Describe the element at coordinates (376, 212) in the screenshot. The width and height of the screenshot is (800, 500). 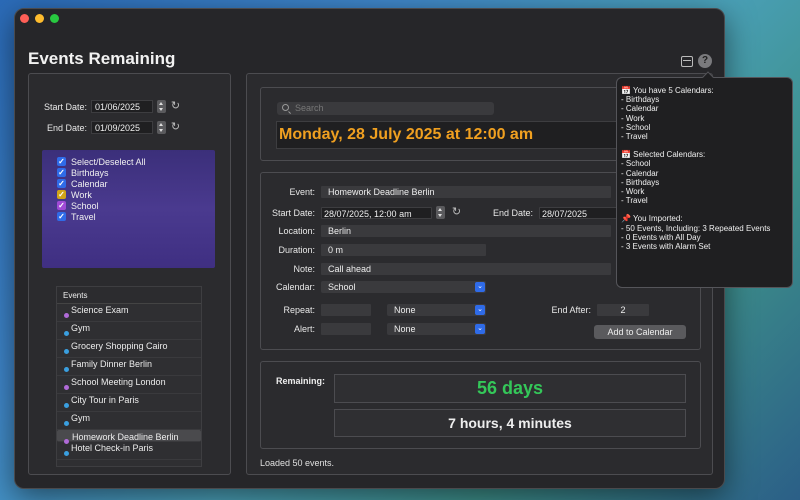
I see `start-date-field: 28/07/2025, 12:00 am` at that location.